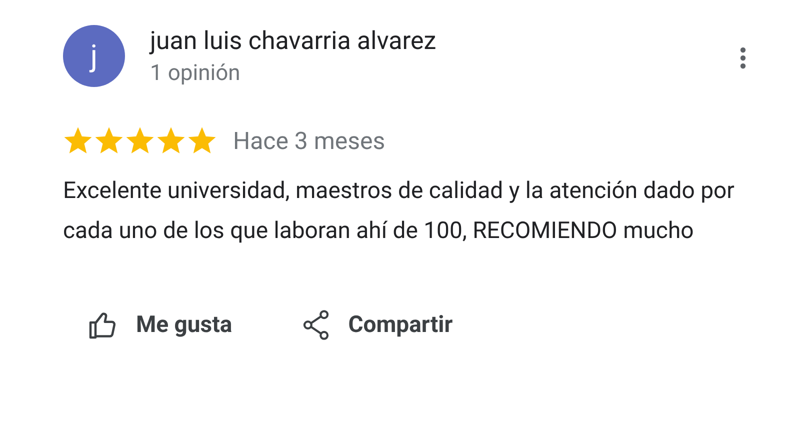 Image resolution: width=806 pixels, height=422 pixels. Describe the element at coordinates (294, 42) in the screenshot. I see `author-name: juan luis chavarria alvarez` at that location.